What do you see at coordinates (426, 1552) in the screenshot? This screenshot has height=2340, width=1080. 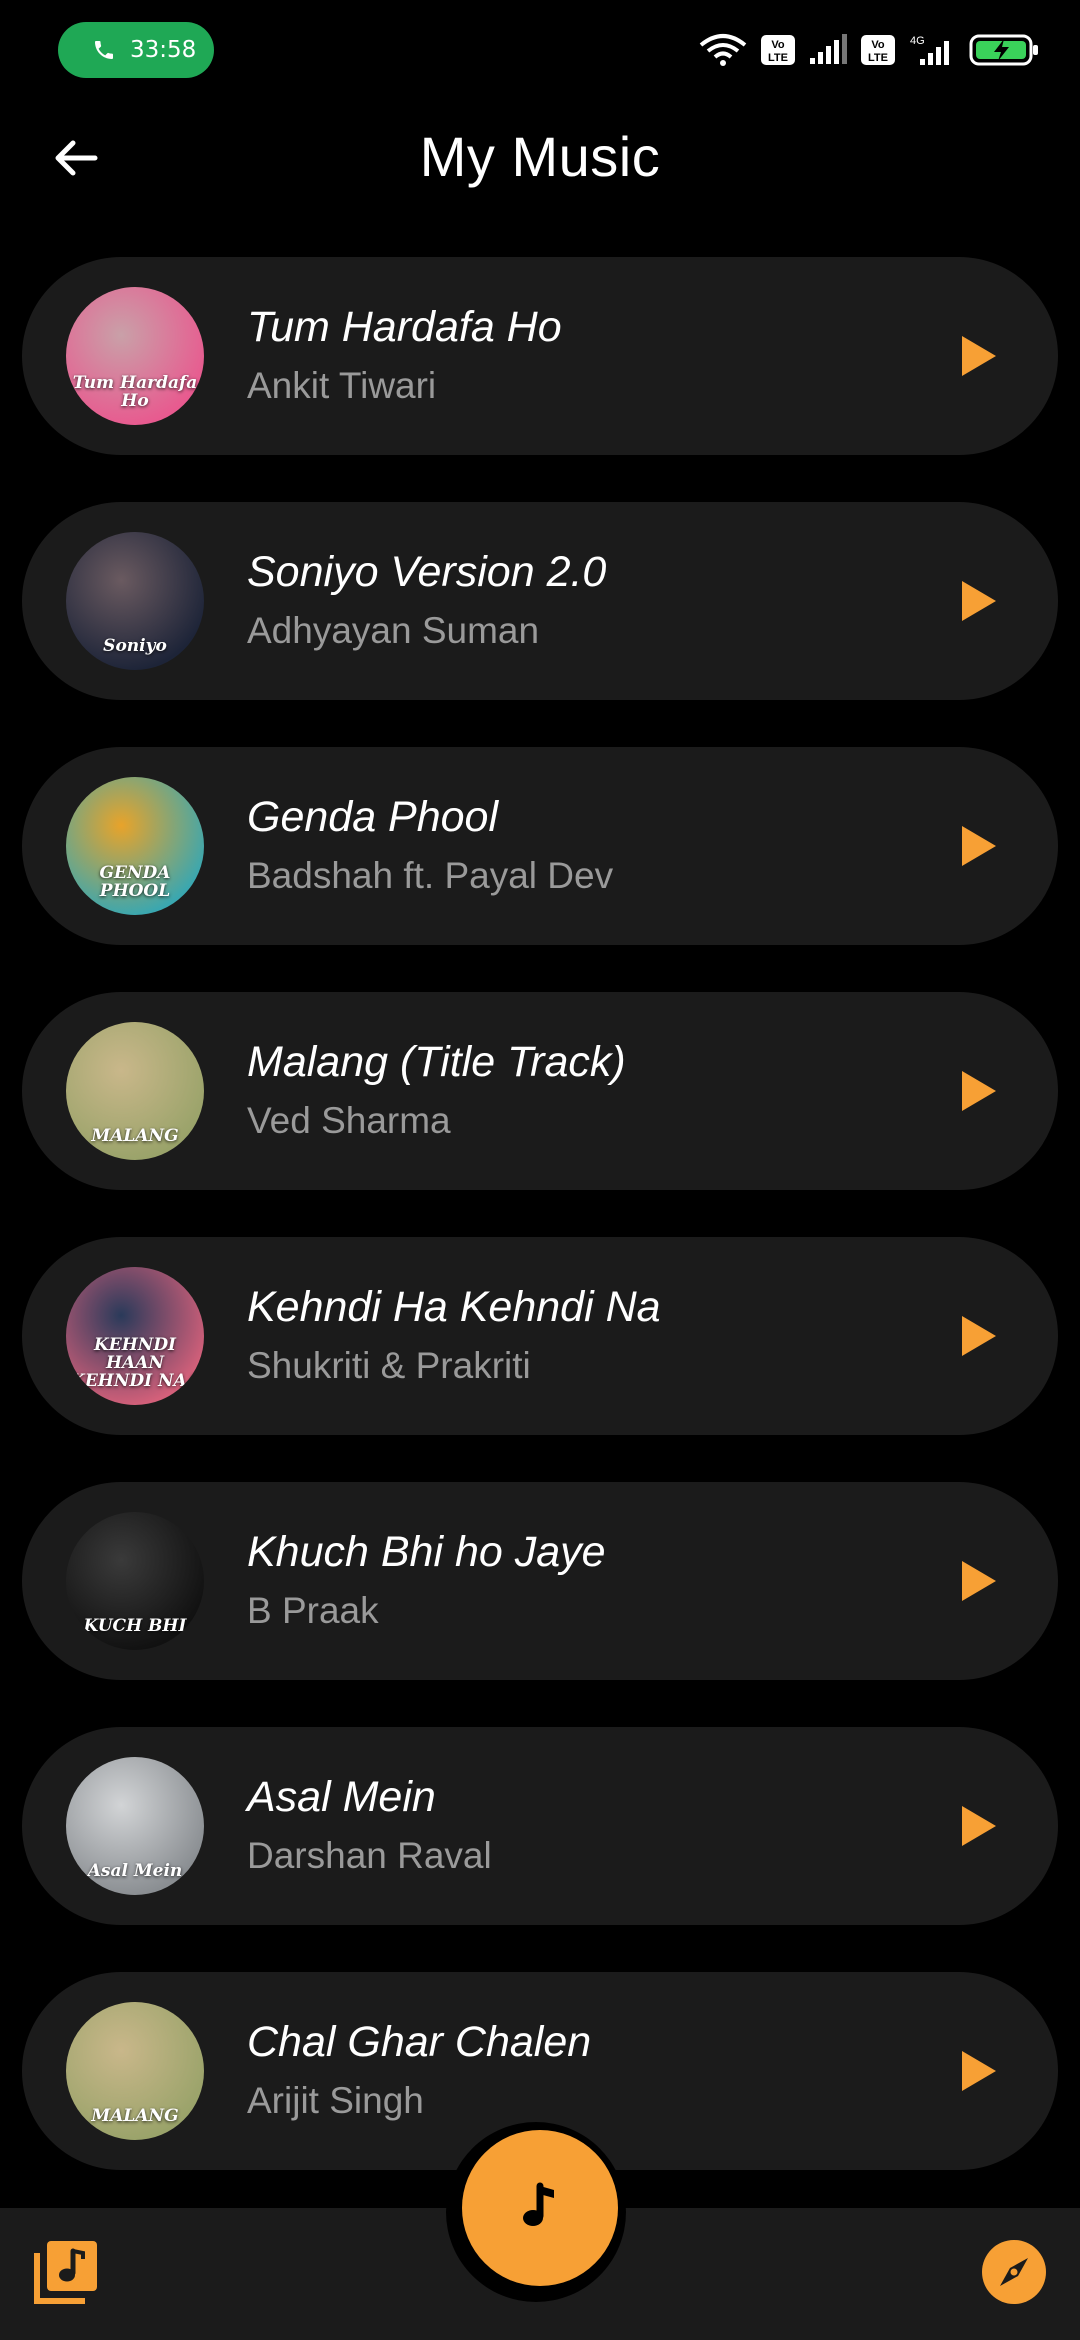 I see `song-title: Khuch Bhi ho Jaye` at bounding box center [426, 1552].